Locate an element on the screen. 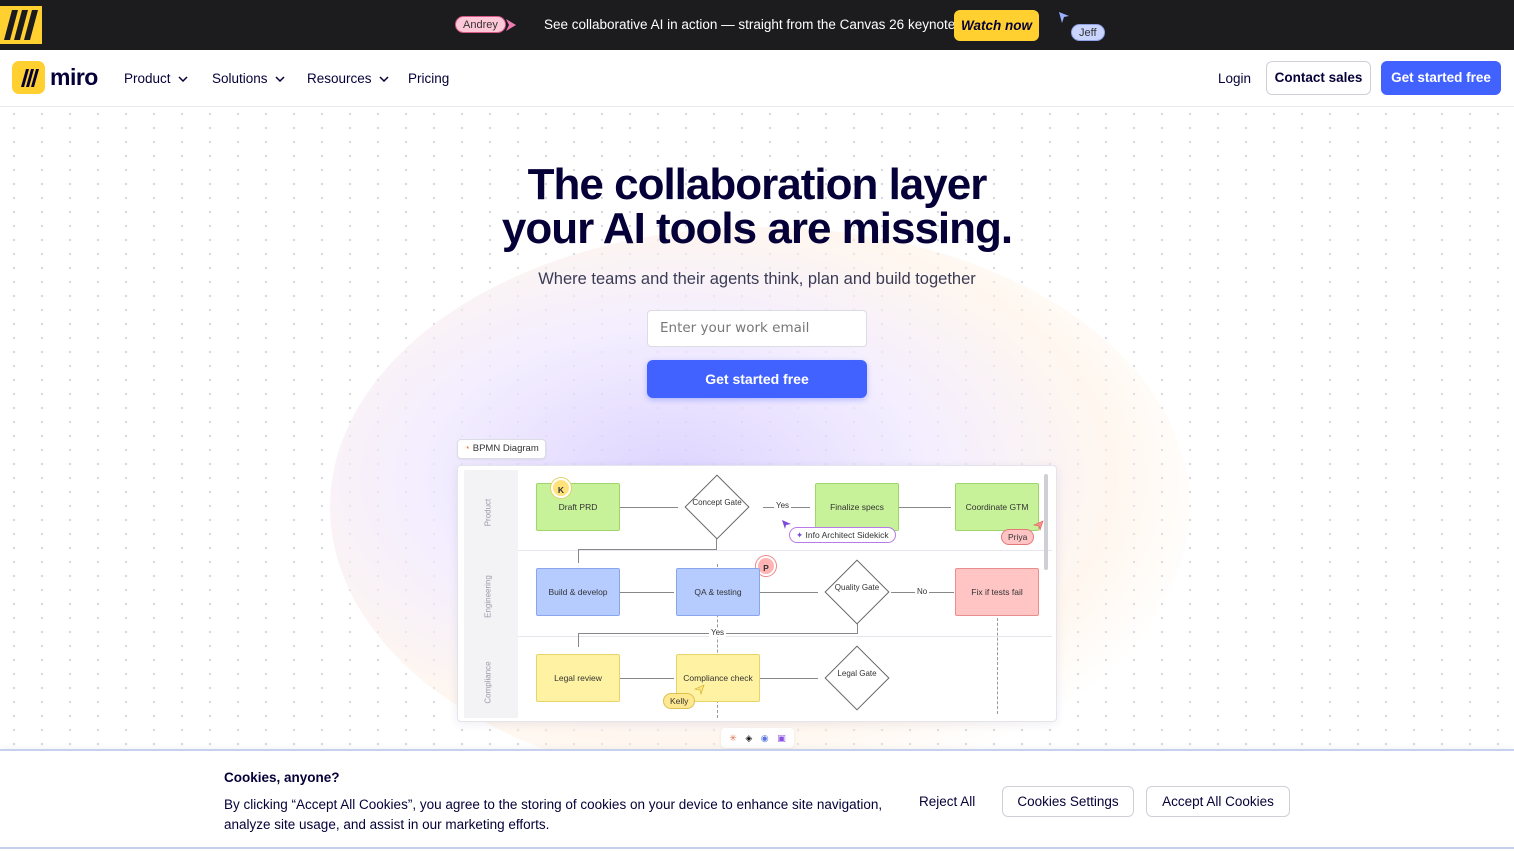  headline-line-2: your AI tools are missing. is located at coordinates (757, 228).